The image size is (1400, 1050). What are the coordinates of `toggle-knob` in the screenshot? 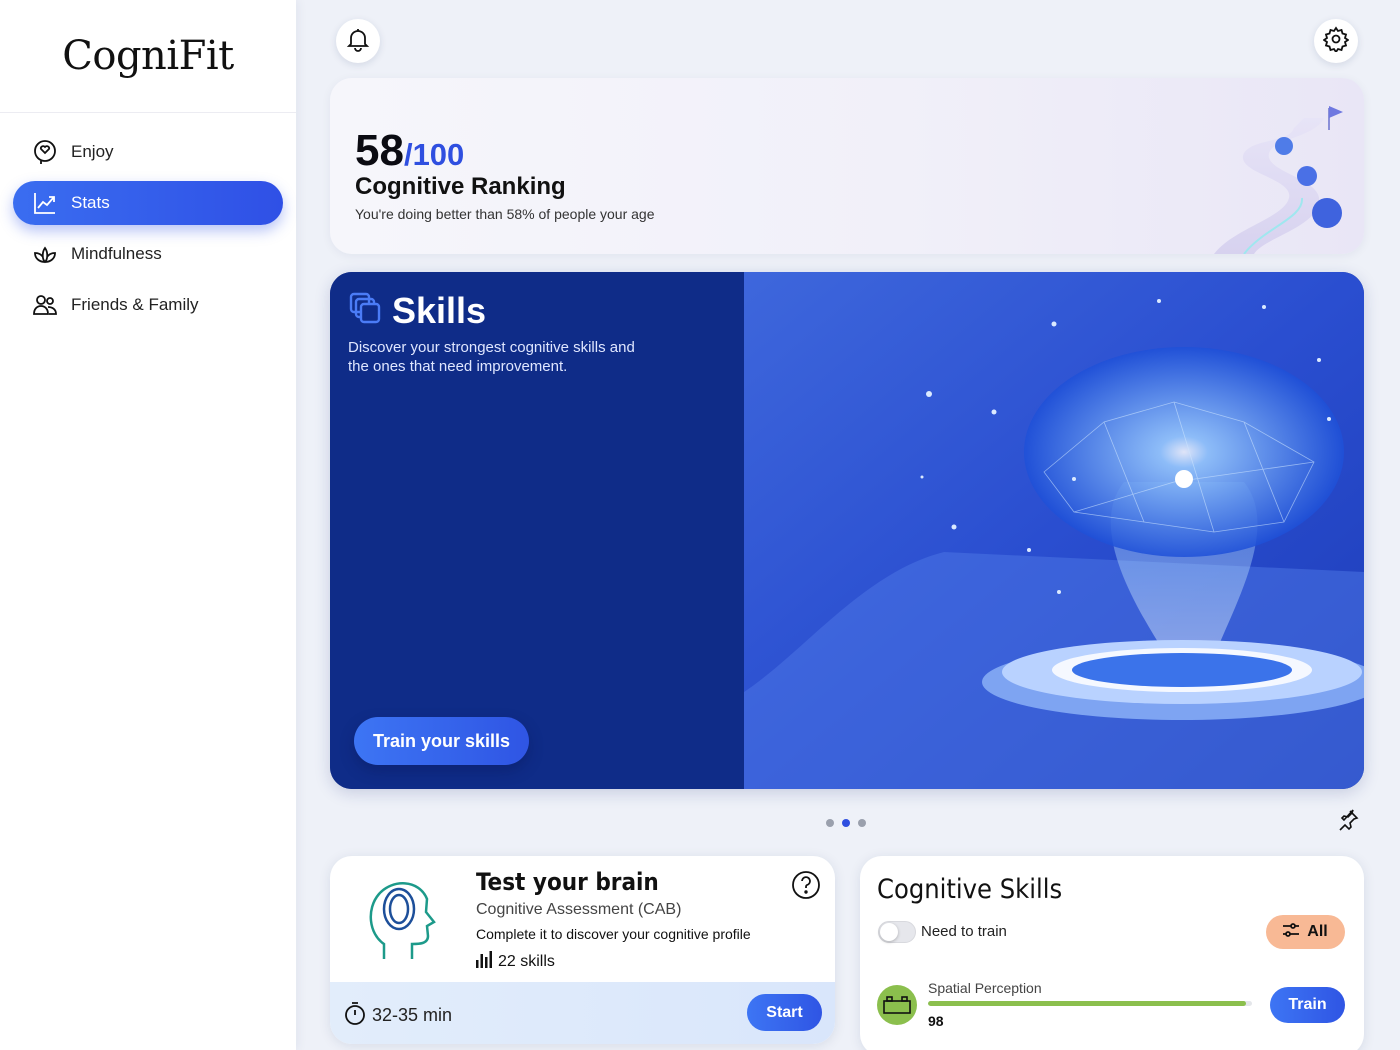 It's located at (889, 932).